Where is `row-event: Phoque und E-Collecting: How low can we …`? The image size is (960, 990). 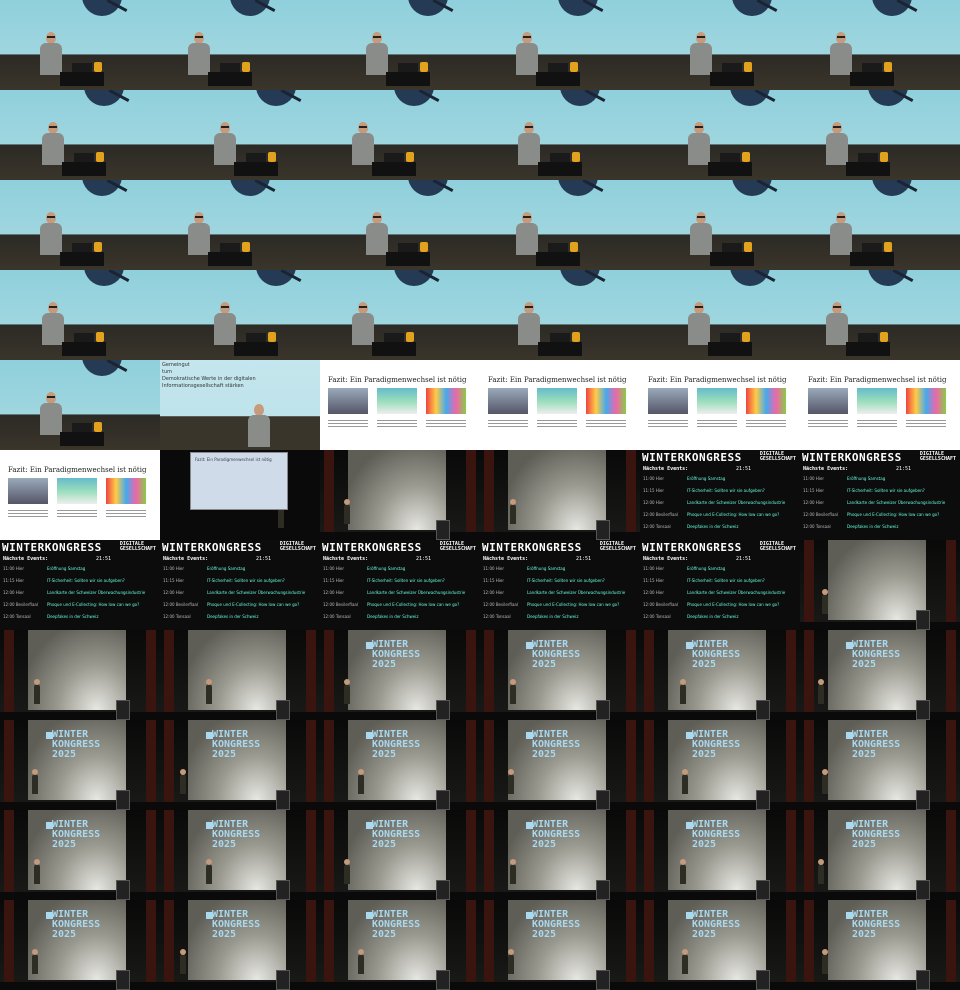
row-event: Phoque und E-Collecting: How low can we … is located at coordinates (733, 604).